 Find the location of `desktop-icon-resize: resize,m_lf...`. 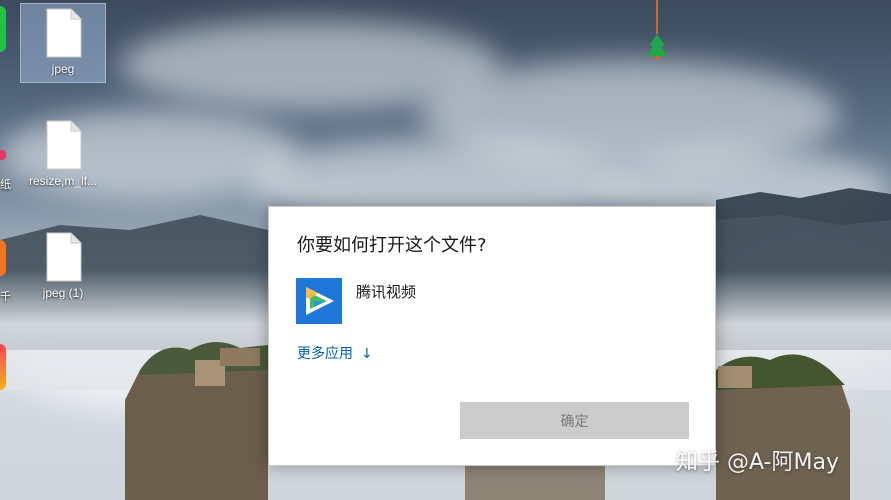

desktop-icon-resize: resize,m_lf... is located at coordinates (63, 155).